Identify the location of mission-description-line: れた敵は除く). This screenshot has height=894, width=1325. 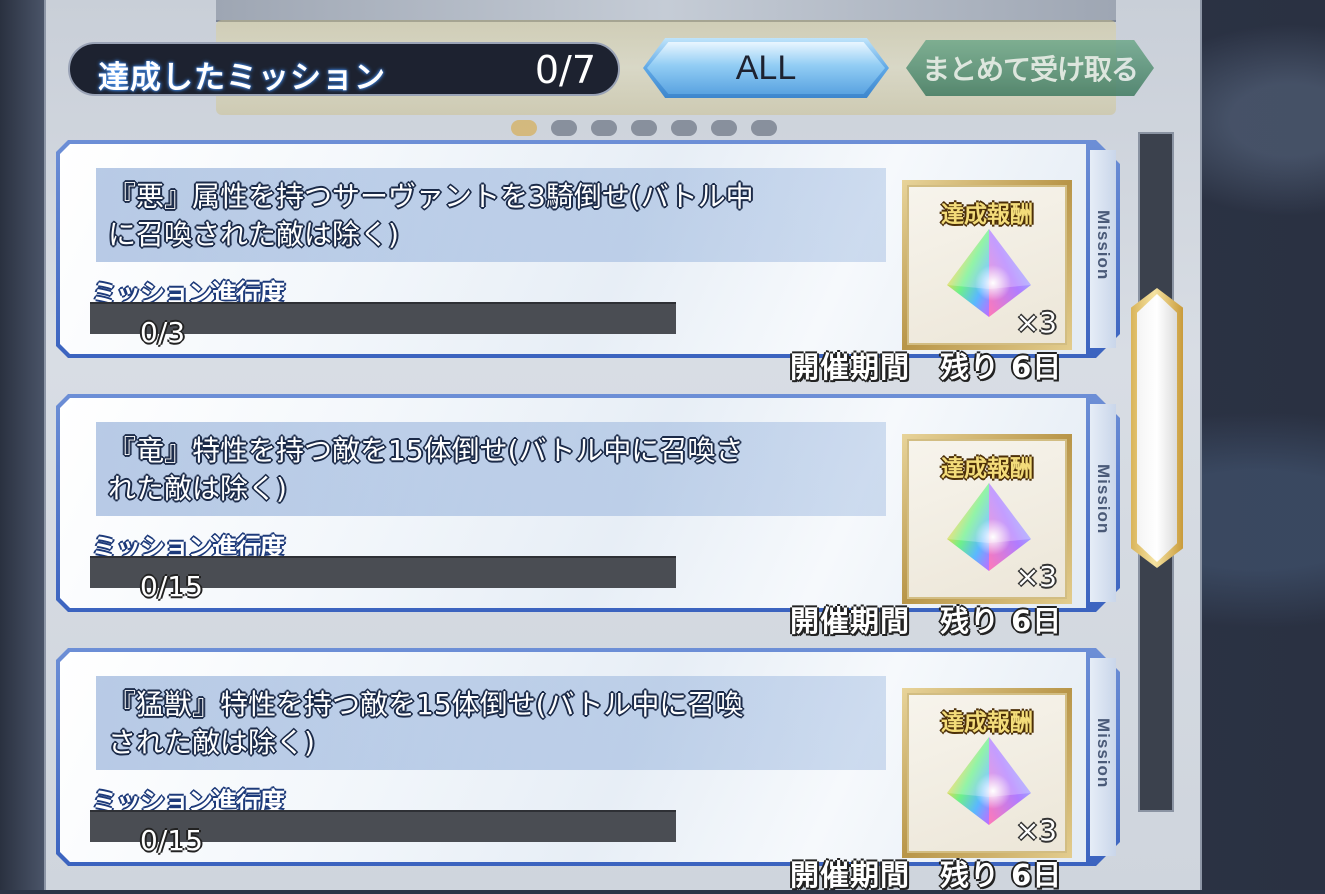
(197, 488).